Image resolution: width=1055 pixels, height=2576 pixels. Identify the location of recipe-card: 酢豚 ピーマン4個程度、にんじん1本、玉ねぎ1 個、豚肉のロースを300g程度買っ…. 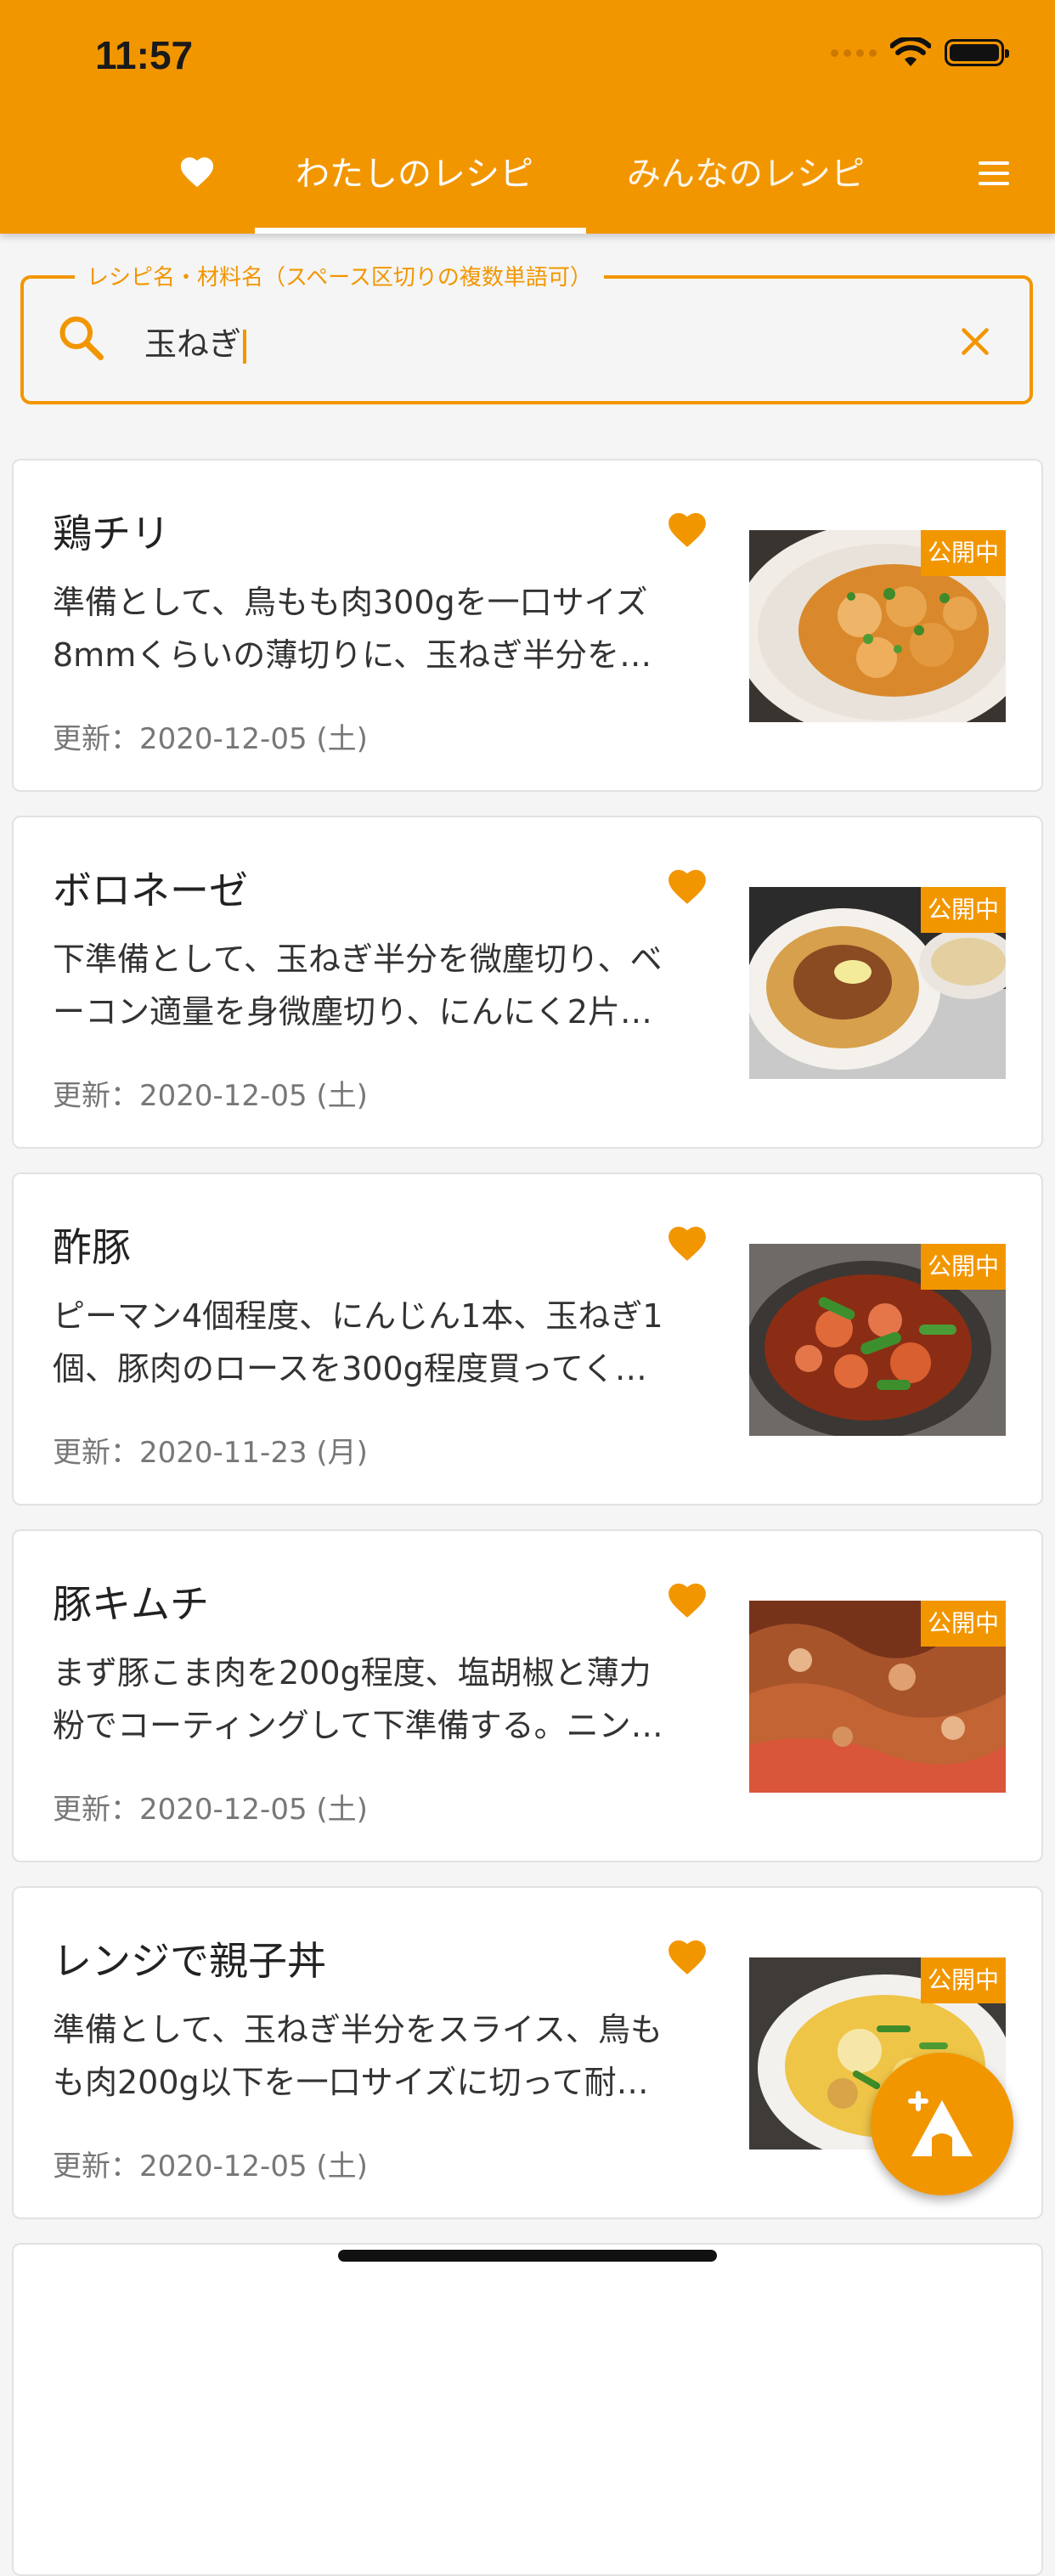
(527, 1338).